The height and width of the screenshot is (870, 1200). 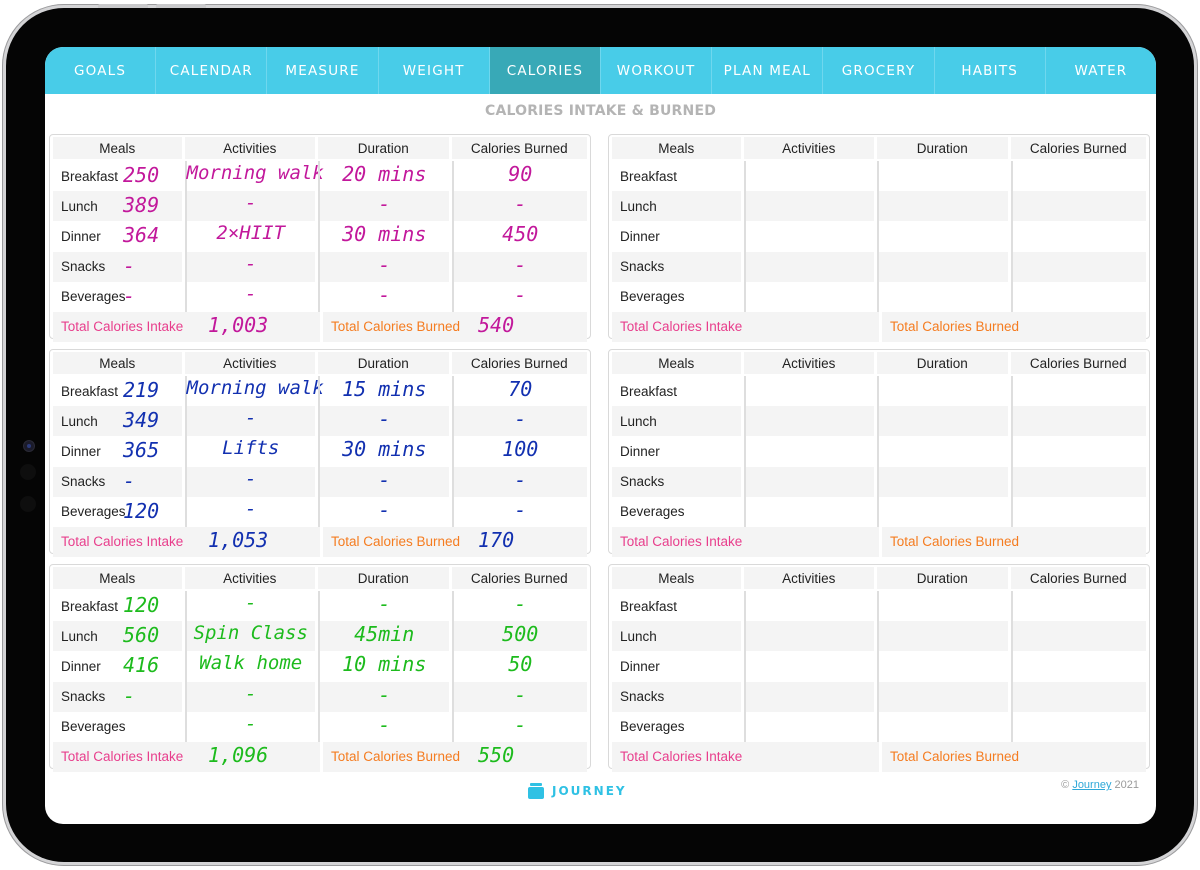 What do you see at coordinates (519, 391) in the screenshot?
I see `burned-cell: 70` at bounding box center [519, 391].